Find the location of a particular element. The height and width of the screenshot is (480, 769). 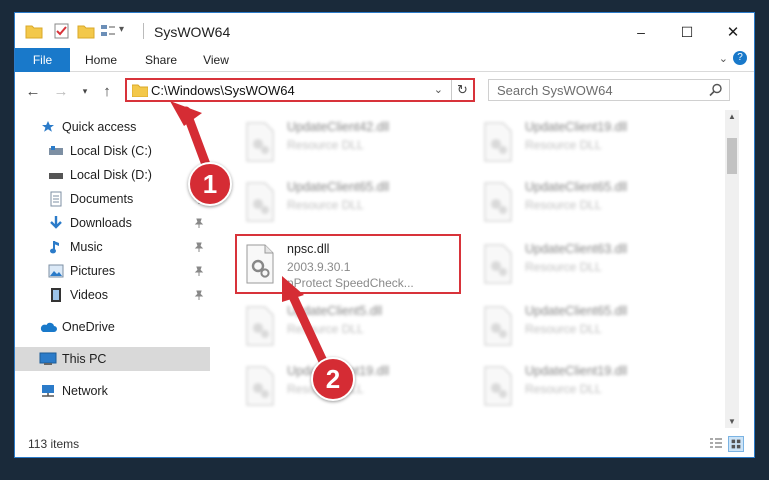

tab-home: Home is located at coordinates (101, 60).